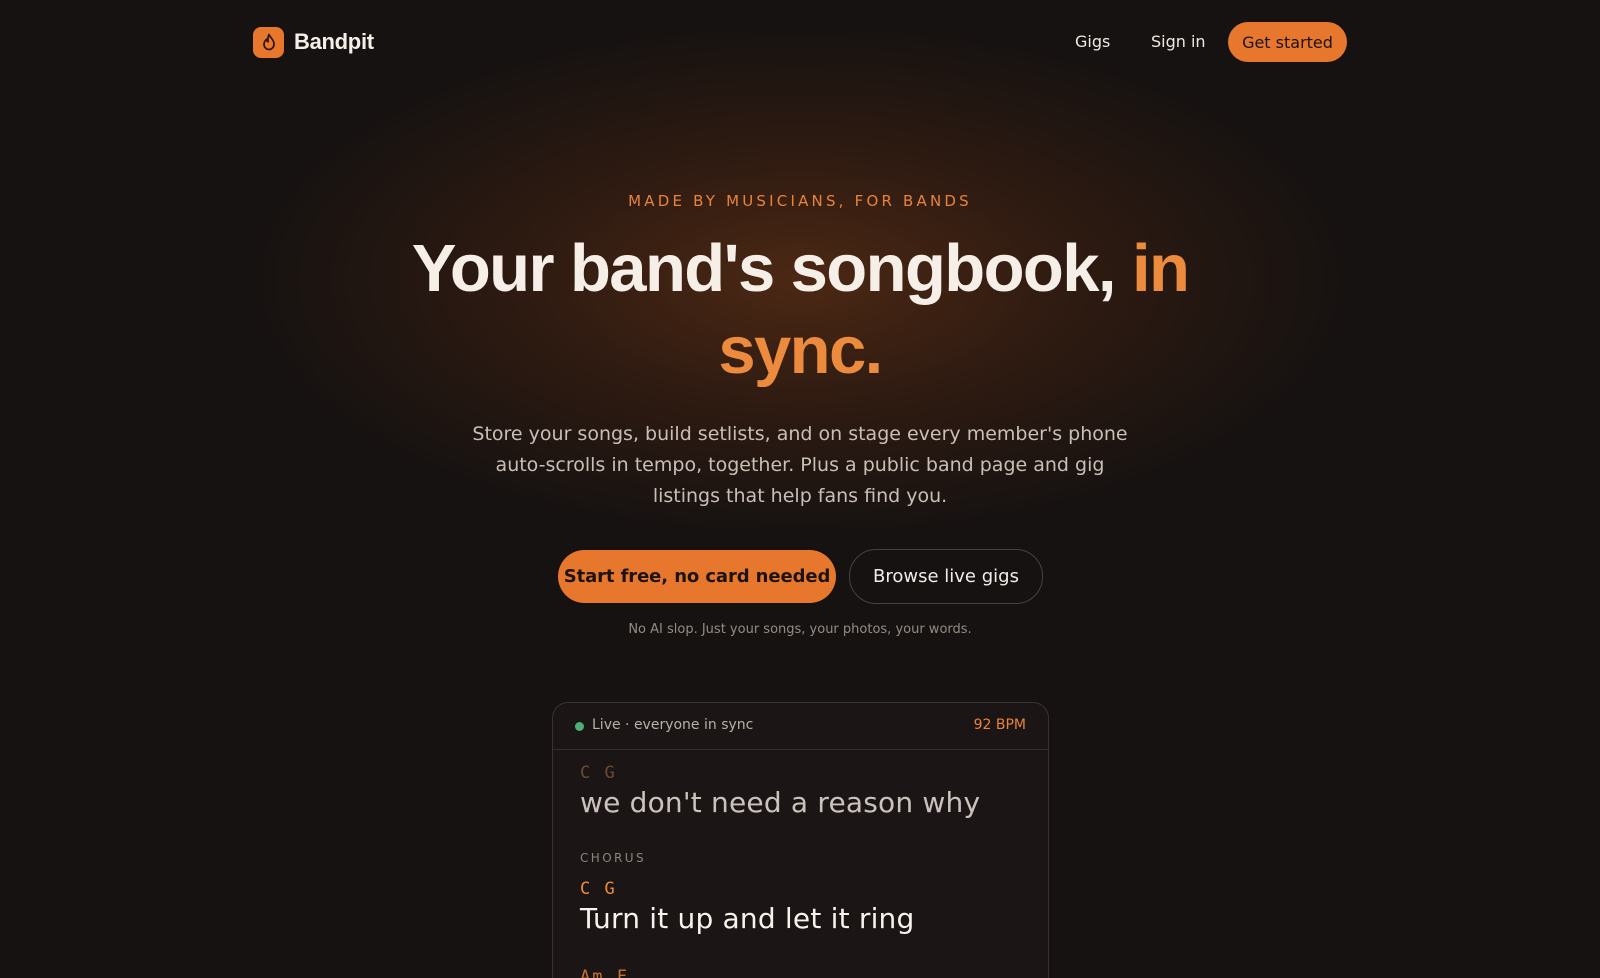 The width and height of the screenshot is (1600, 978). Describe the element at coordinates (800, 726) in the screenshot. I see `live-card-header: Live · everyone in sync 92 BPM` at that location.